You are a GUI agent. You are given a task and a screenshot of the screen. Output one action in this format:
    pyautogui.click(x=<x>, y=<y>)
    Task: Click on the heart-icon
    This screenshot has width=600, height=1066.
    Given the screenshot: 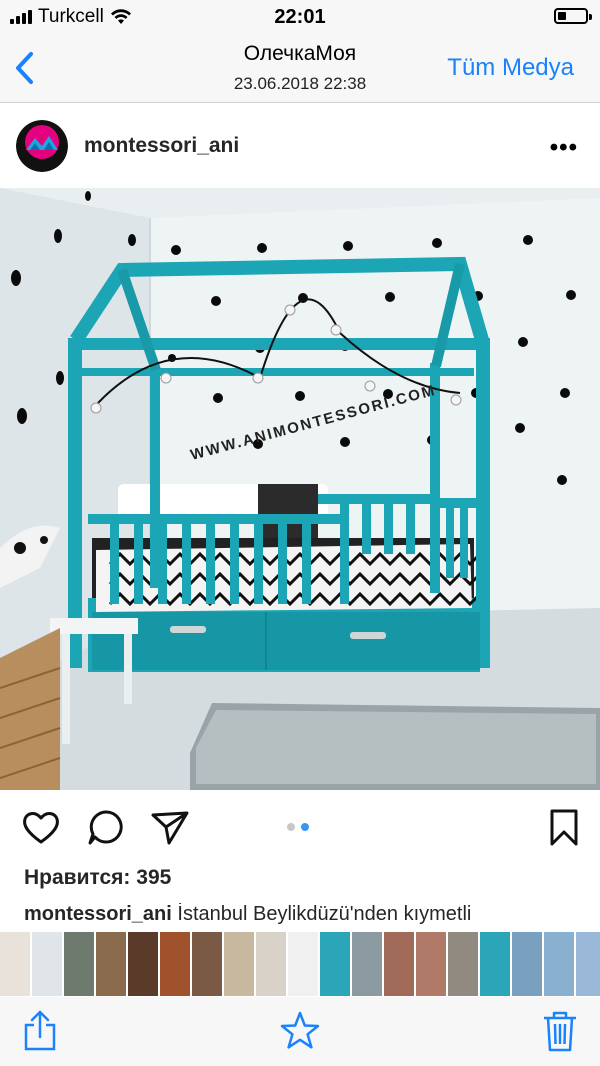 What is the action you would take?
    pyautogui.click(x=41, y=828)
    